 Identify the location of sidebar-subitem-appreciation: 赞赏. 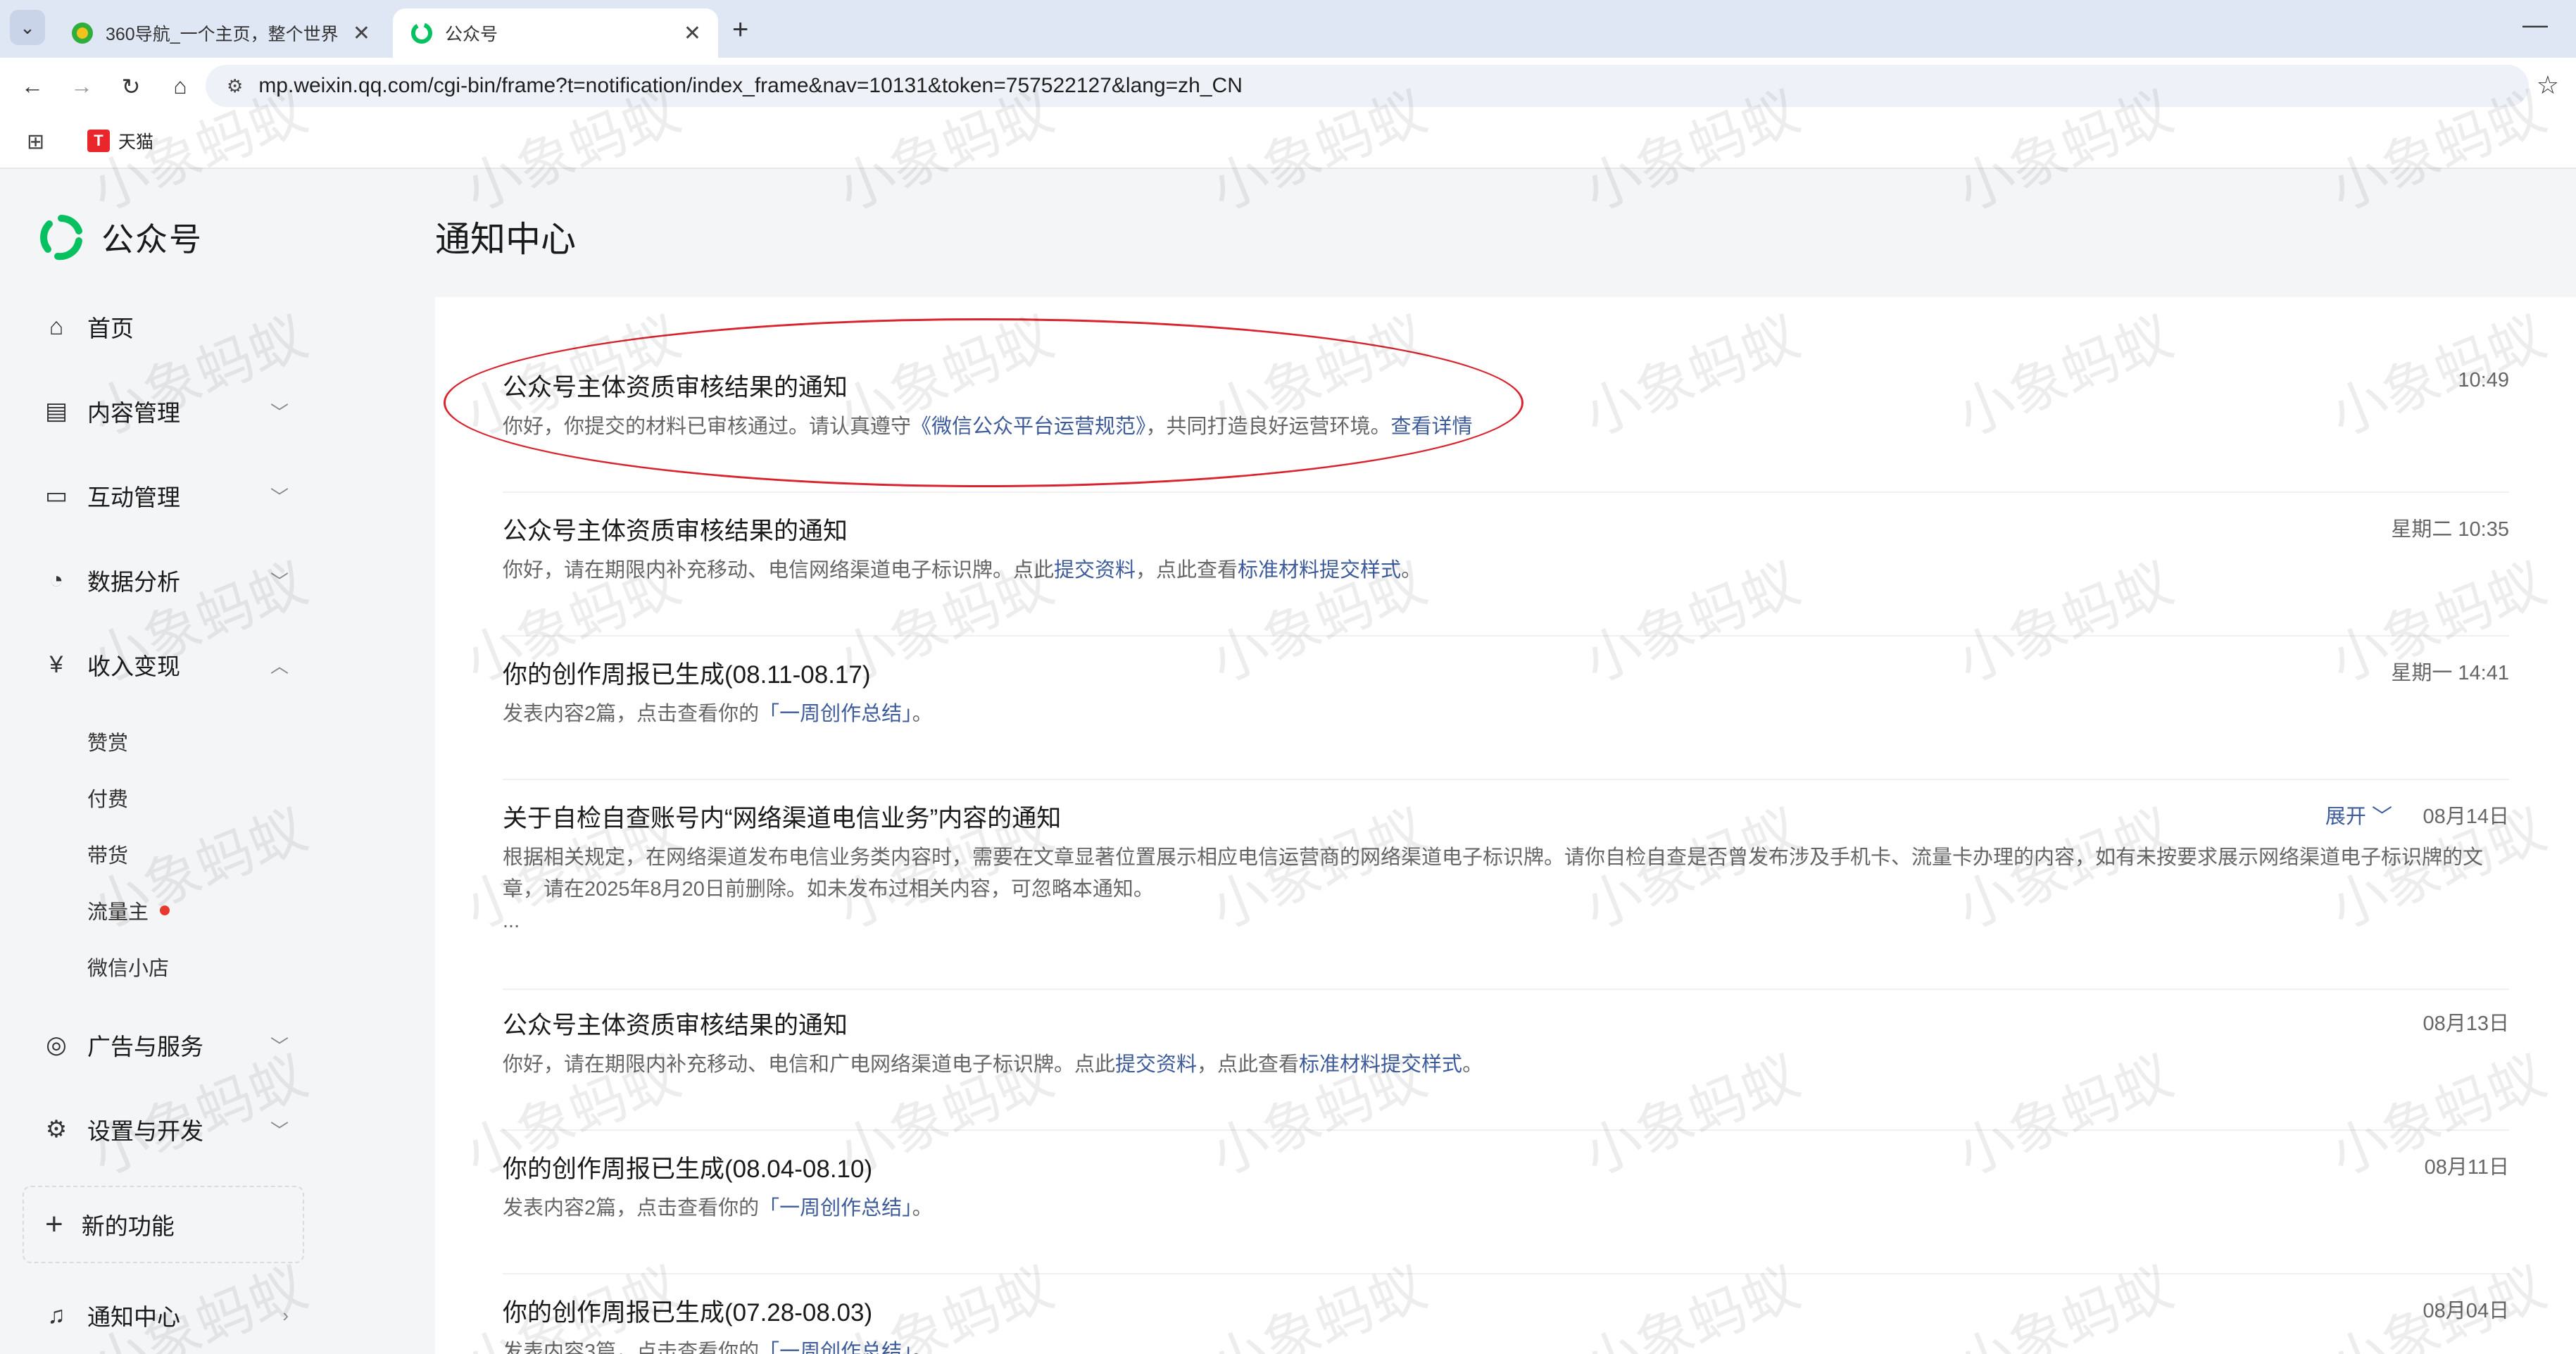
(107, 741).